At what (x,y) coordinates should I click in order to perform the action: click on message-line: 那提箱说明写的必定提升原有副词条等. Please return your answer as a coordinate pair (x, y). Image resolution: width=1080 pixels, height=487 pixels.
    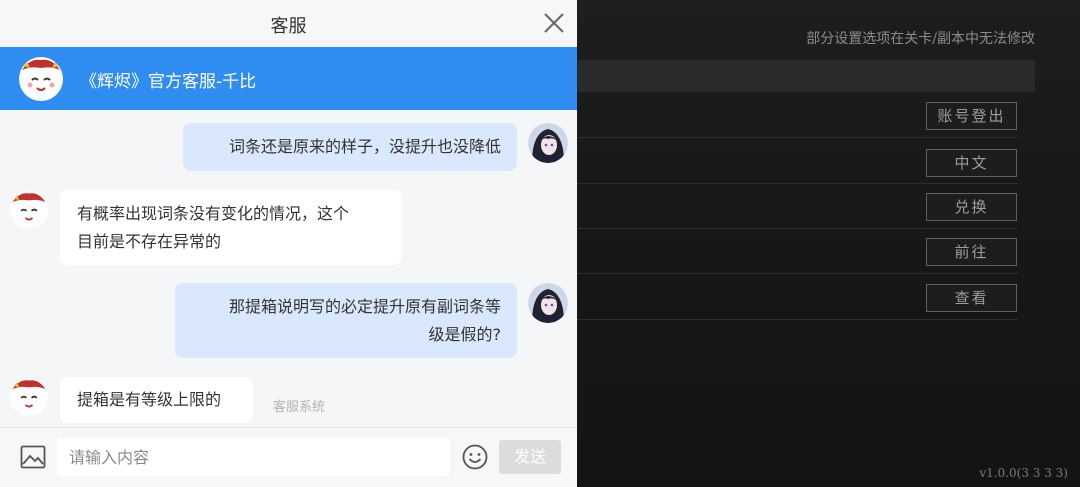
    Looking at the image, I should click on (364, 306).